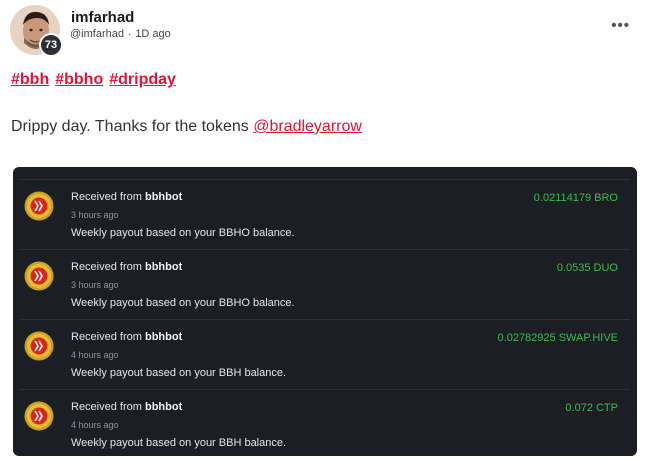  Describe the element at coordinates (153, 34) in the screenshot. I see `post-time: 1D ago` at that location.